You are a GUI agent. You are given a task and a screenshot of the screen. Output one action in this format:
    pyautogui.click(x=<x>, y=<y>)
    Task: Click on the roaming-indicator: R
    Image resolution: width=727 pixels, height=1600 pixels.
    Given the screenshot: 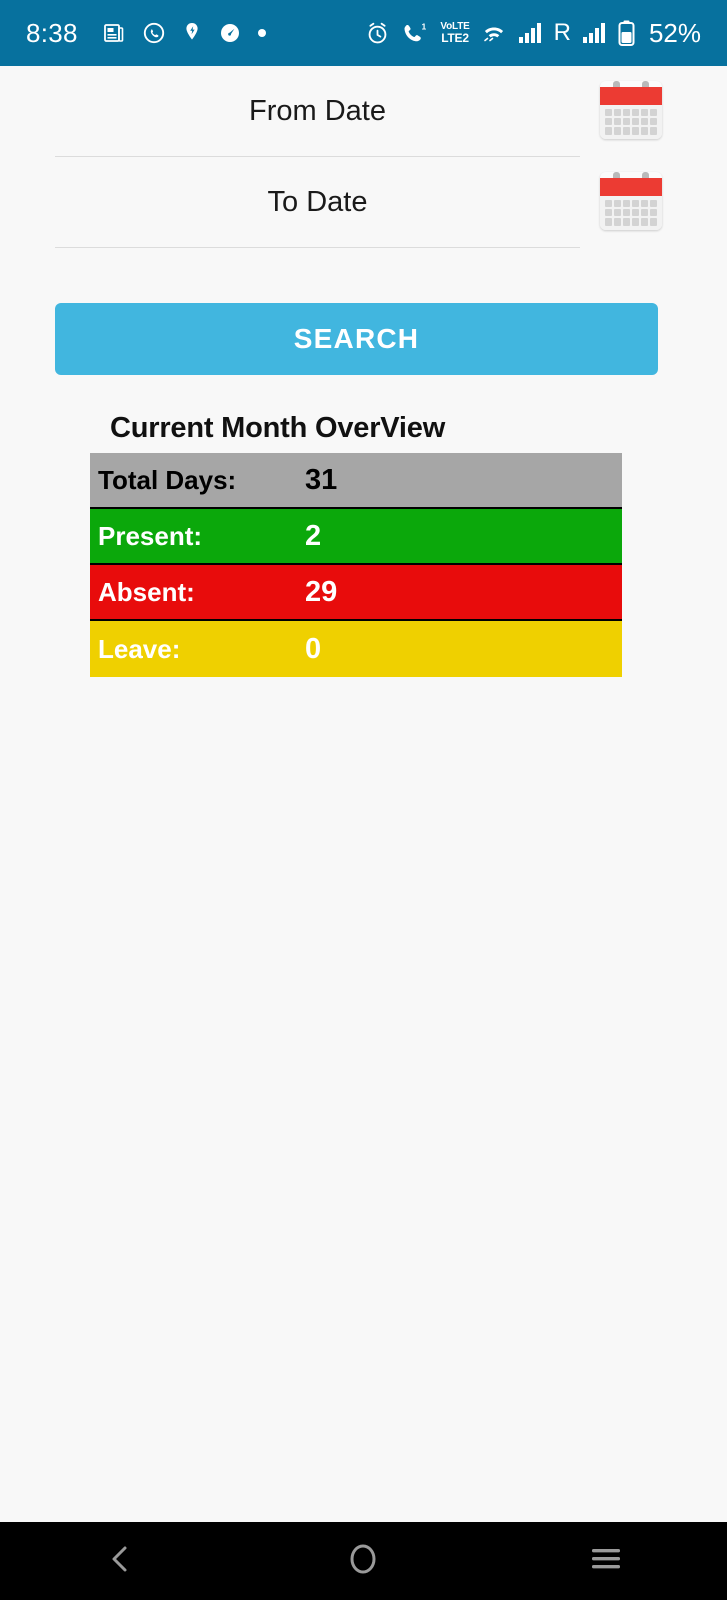 What is the action you would take?
    pyautogui.click(x=562, y=32)
    